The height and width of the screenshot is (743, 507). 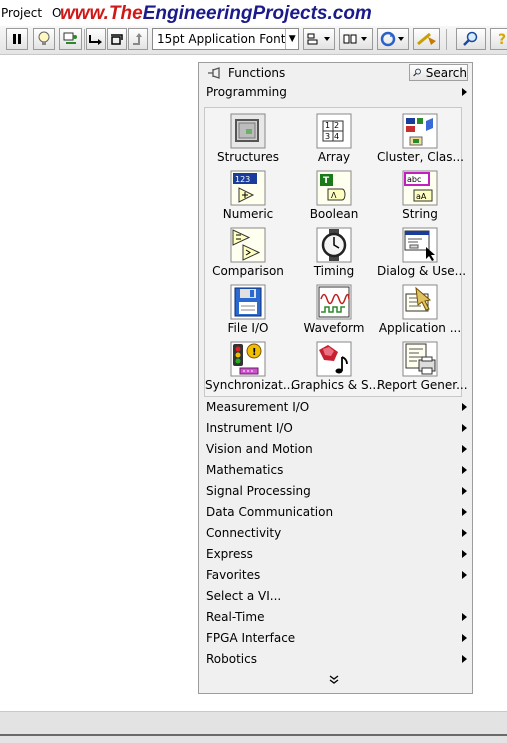 What do you see at coordinates (335, 92) in the screenshot?
I see `category-programming: Programming` at bounding box center [335, 92].